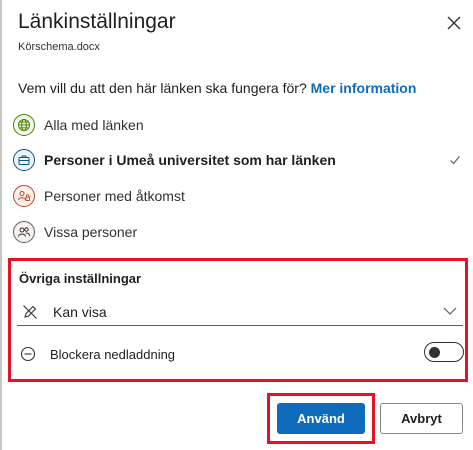 Image resolution: width=473 pixels, height=450 pixels. What do you see at coordinates (421, 418) in the screenshot?
I see `cancel-button: Avbryt` at bounding box center [421, 418].